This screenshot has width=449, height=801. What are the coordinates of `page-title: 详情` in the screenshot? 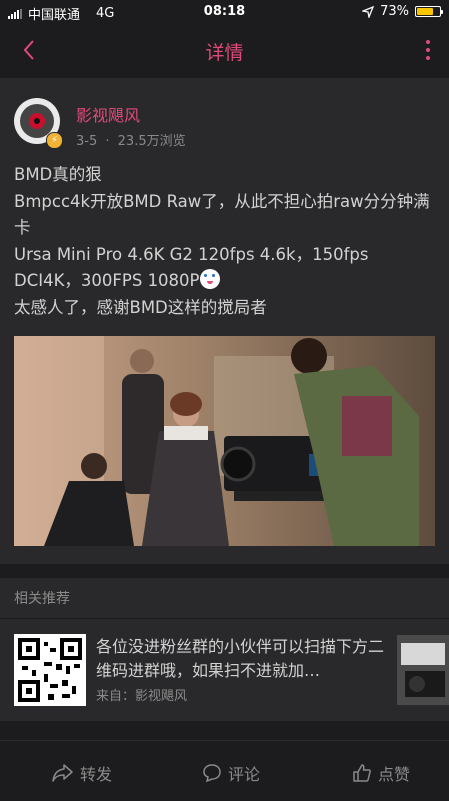 It's located at (224, 53).